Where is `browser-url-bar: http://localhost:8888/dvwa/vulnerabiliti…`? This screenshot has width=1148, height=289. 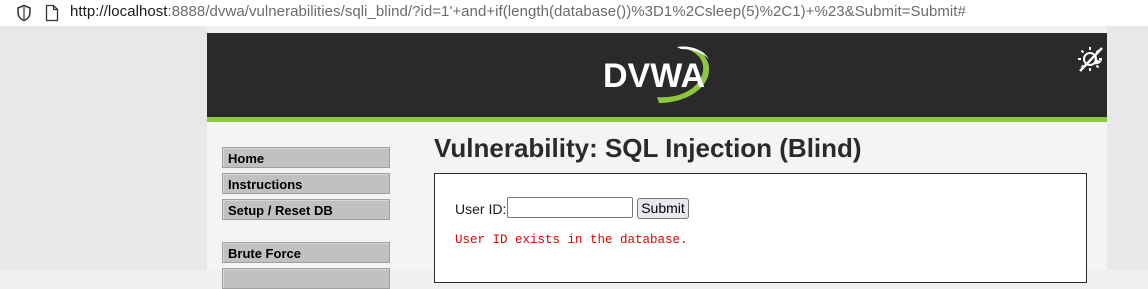 browser-url-bar: http://localhost:8888/dvwa/vulnerabiliti… is located at coordinates (574, 13).